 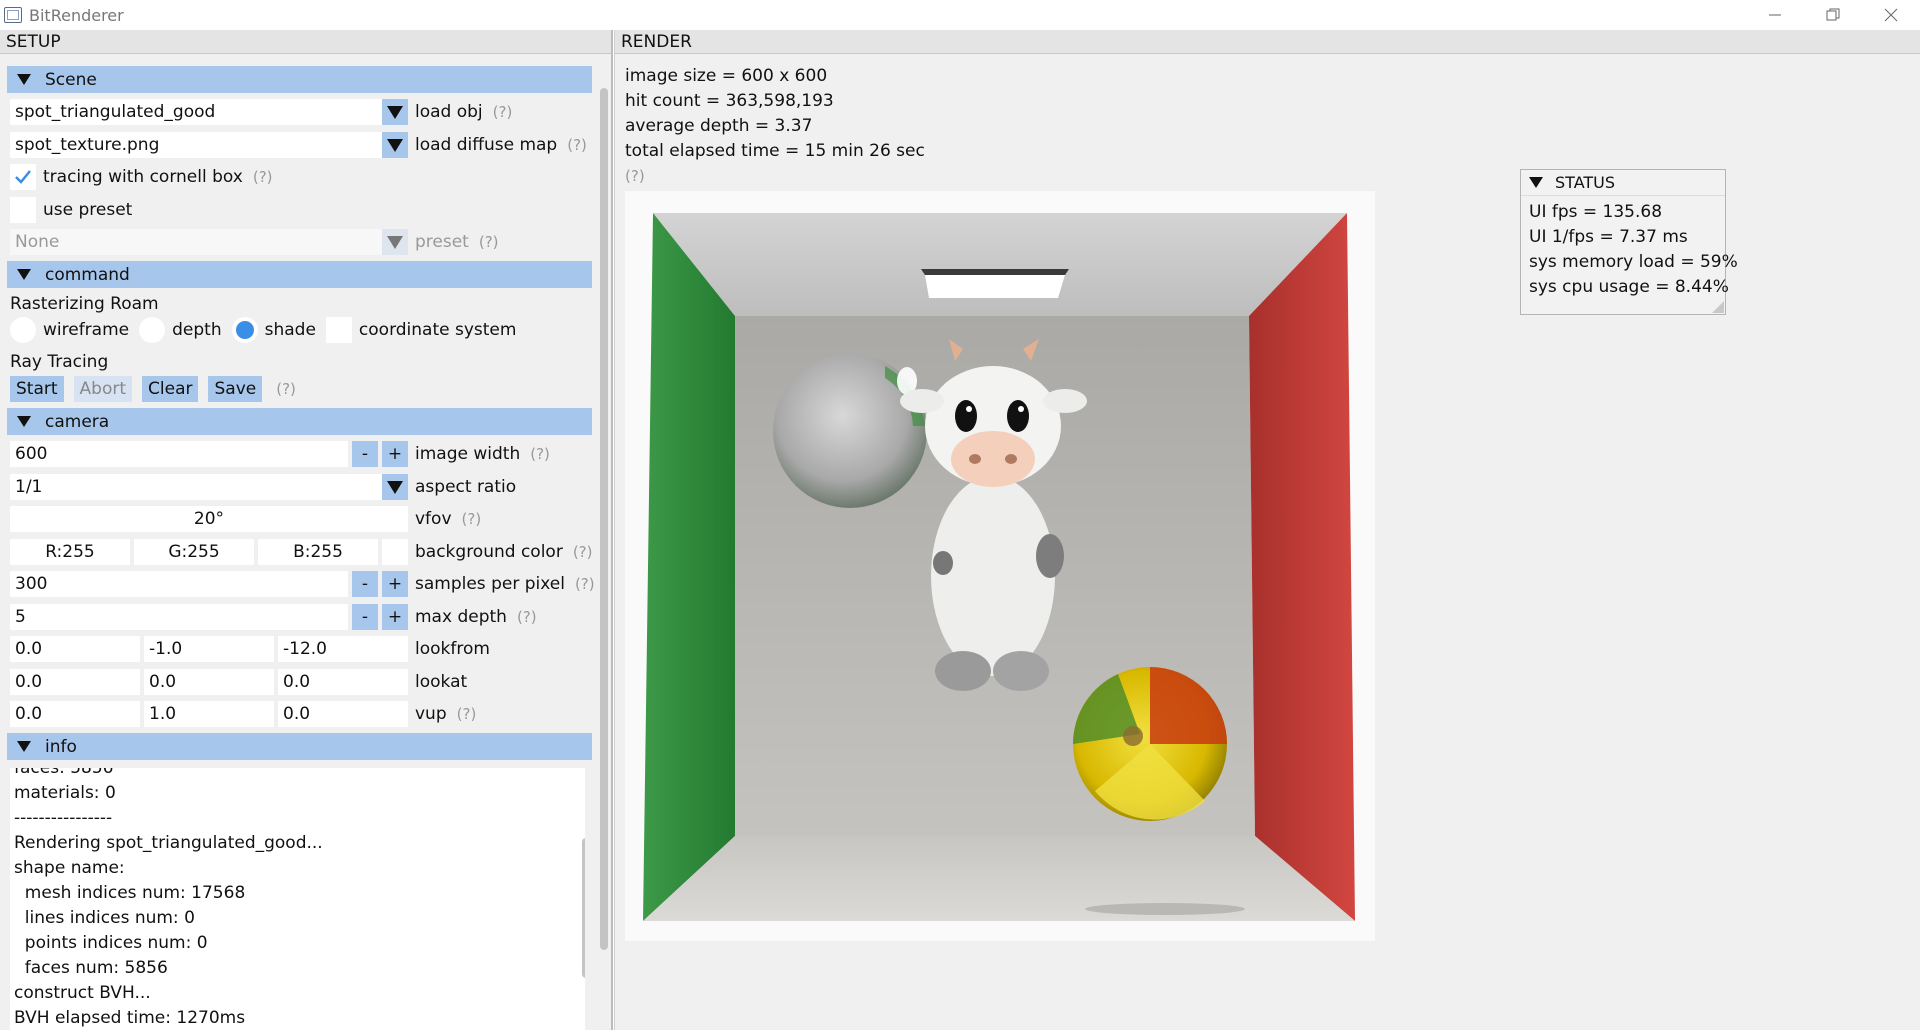 I want to click on max-depth-input: 5, so click(x=179, y=617).